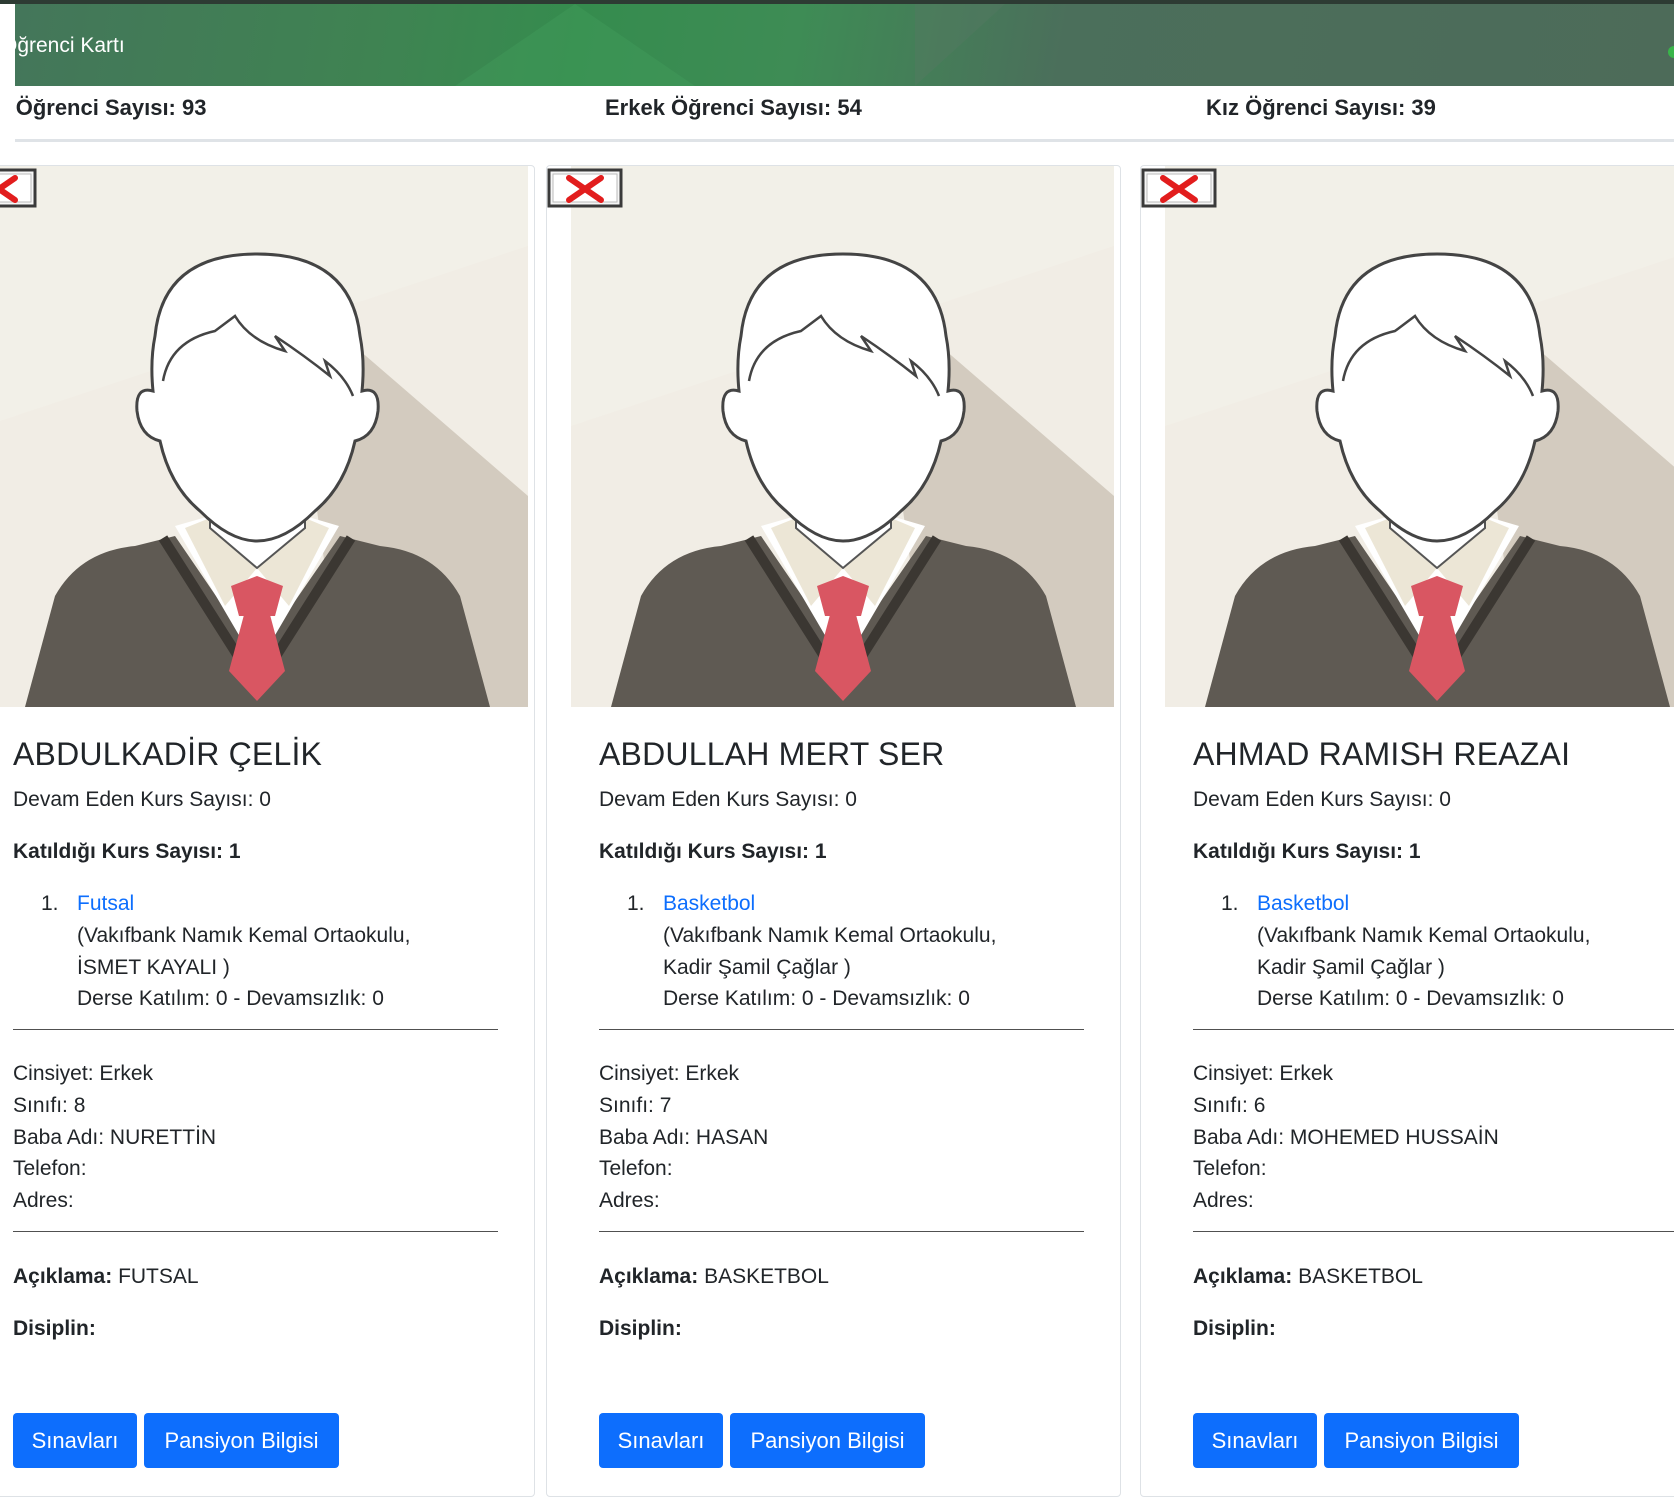 This screenshot has width=1674, height=1497. What do you see at coordinates (158, 1276) in the screenshot?
I see `description-value: FUTSAL` at bounding box center [158, 1276].